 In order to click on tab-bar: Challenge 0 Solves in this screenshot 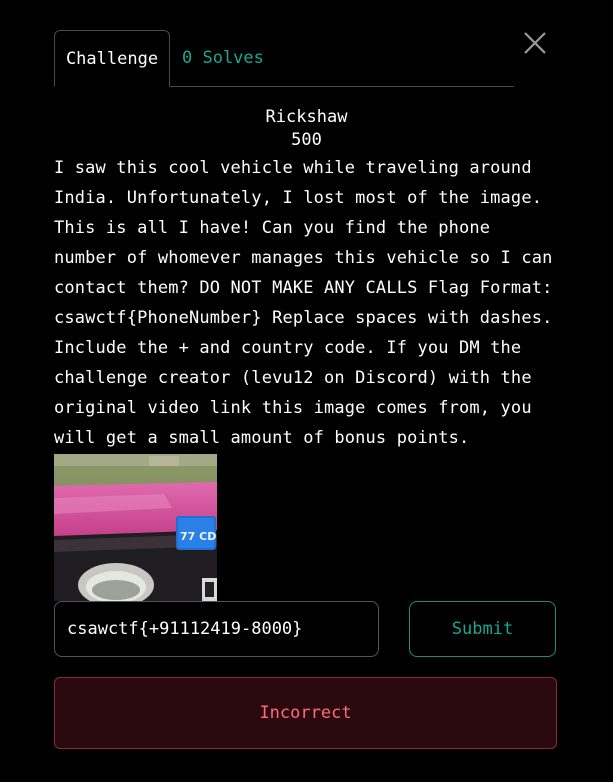, I will do `click(284, 58)`.